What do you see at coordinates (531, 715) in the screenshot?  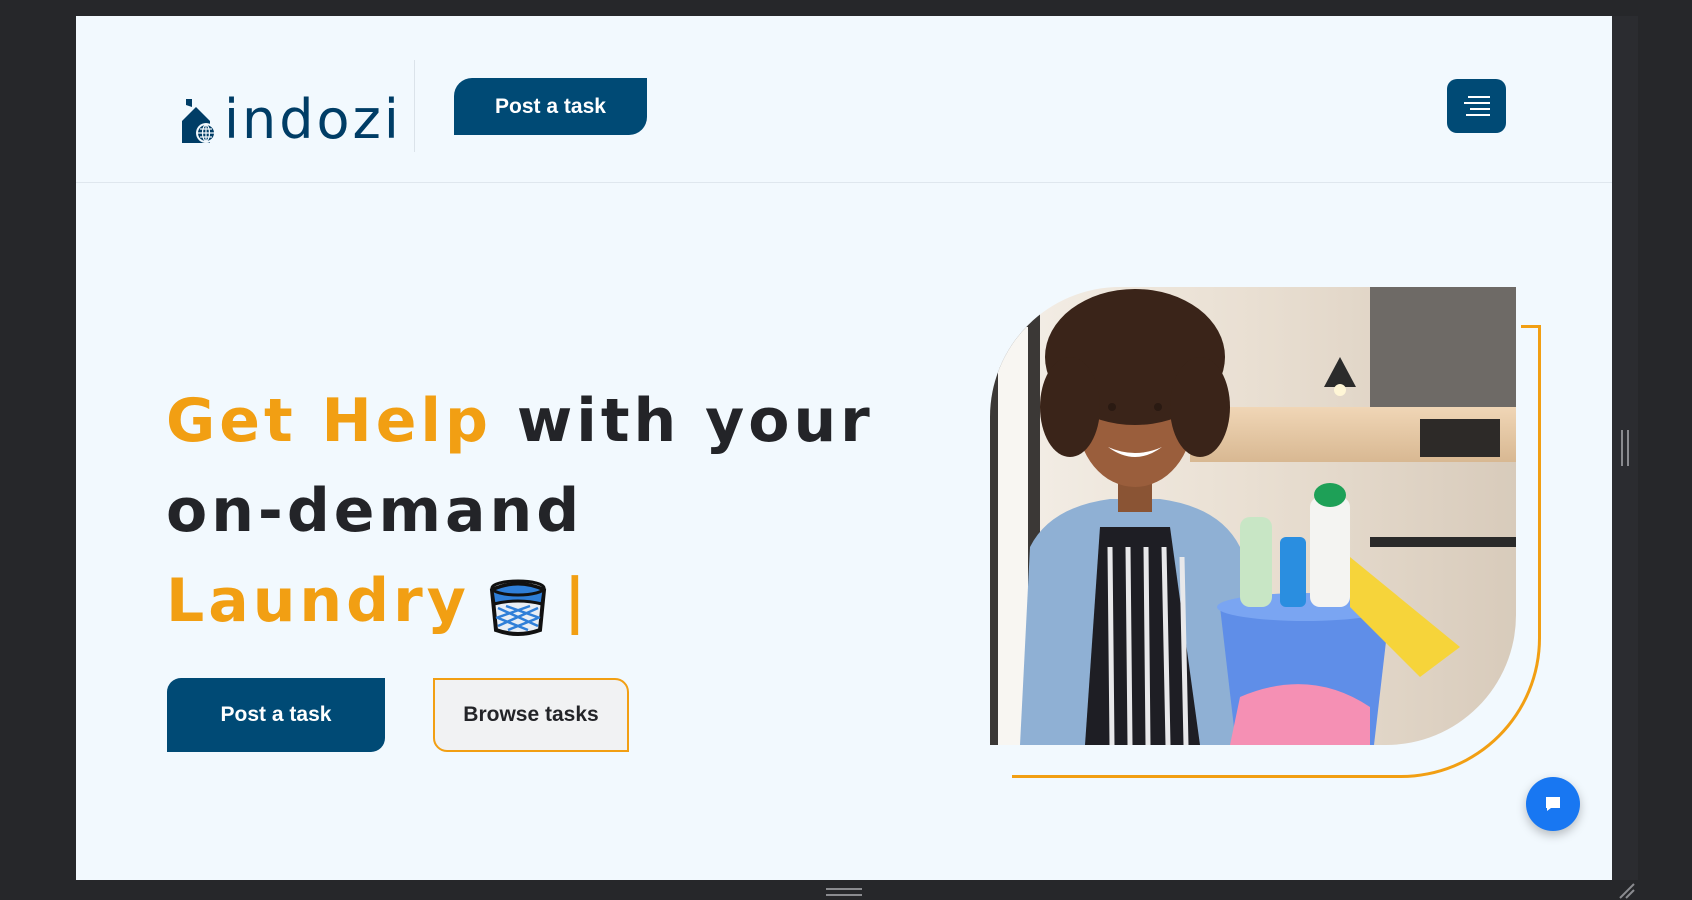 I see `browse-tasks-button: Browse tasks` at bounding box center [531, 715].